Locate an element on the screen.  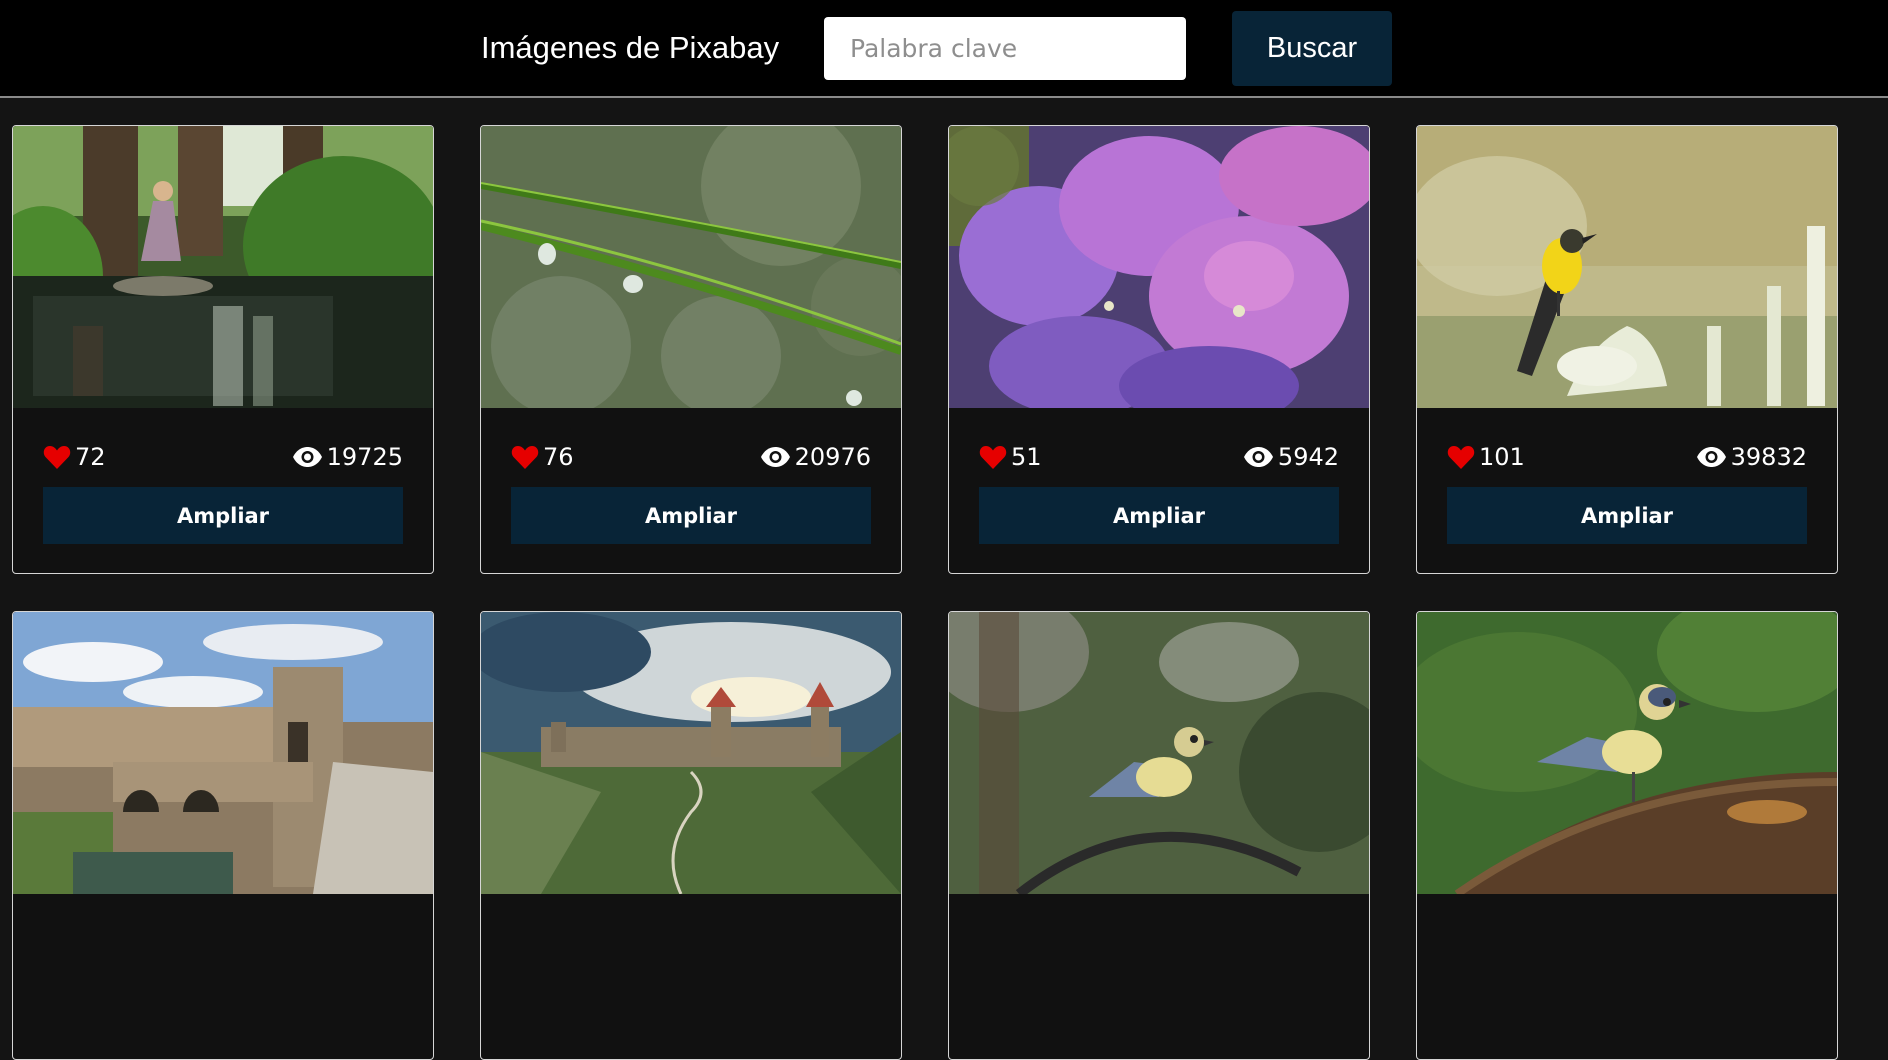
likes-count: 72 is located at coordinates (74, 457).